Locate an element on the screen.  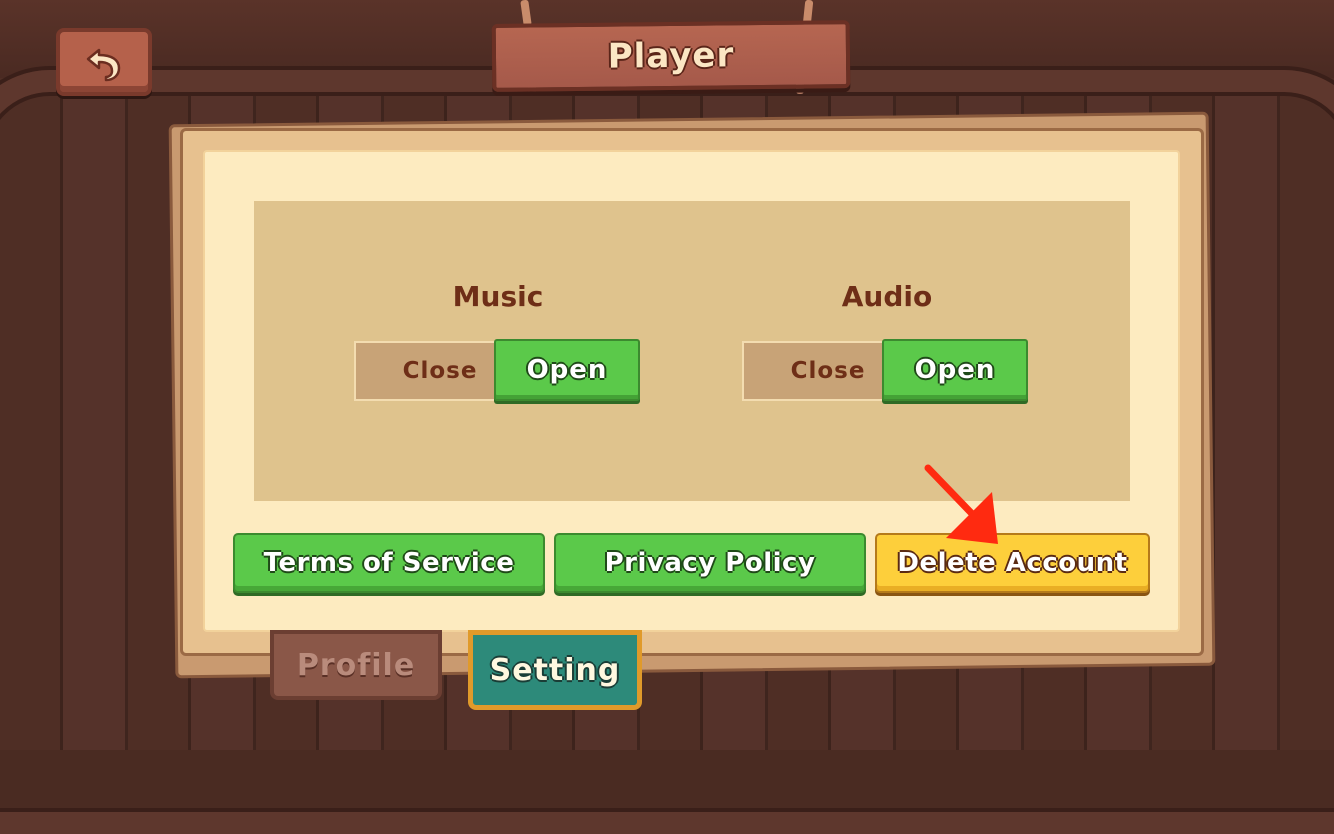
music-label: Music is located at coordinates (498, 296).